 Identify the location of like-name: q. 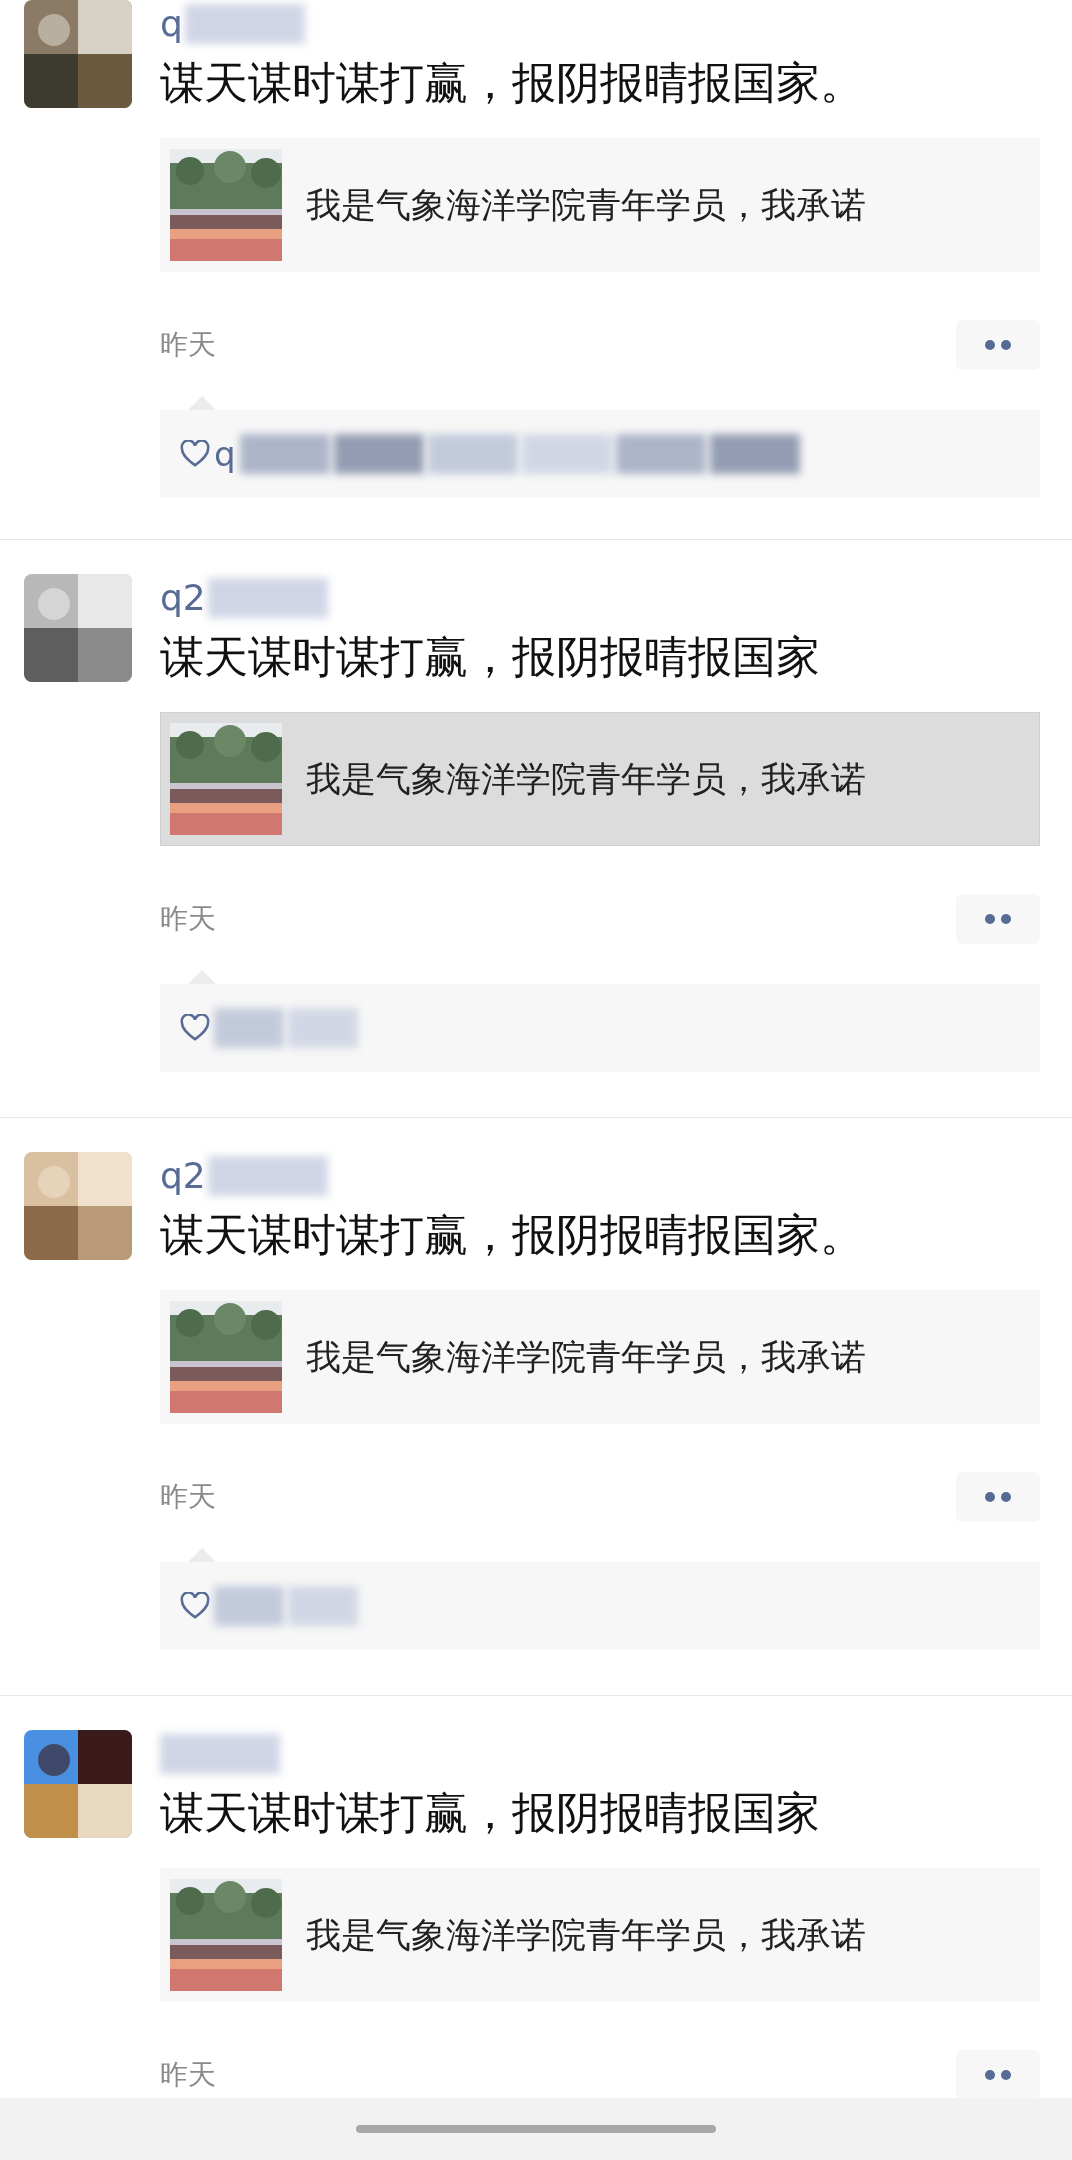
(225, 454).